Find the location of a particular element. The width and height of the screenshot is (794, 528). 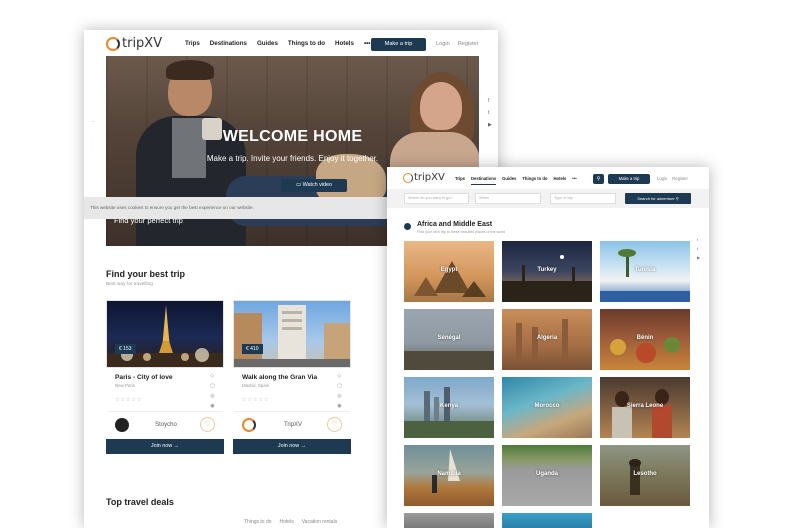

find-trip-title: Find your best trip is located at coordinates (146, 274).